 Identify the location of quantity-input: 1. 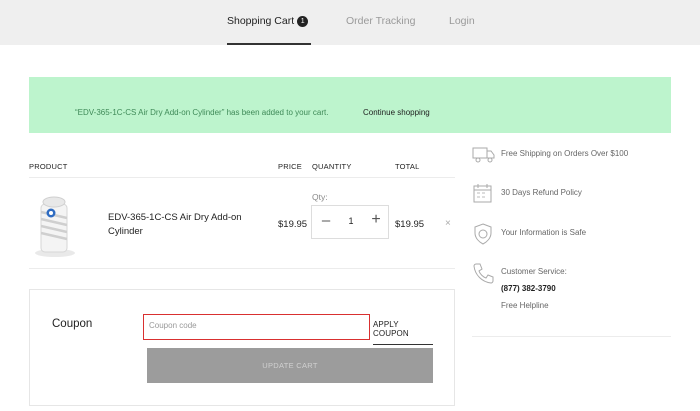
(351, 221).